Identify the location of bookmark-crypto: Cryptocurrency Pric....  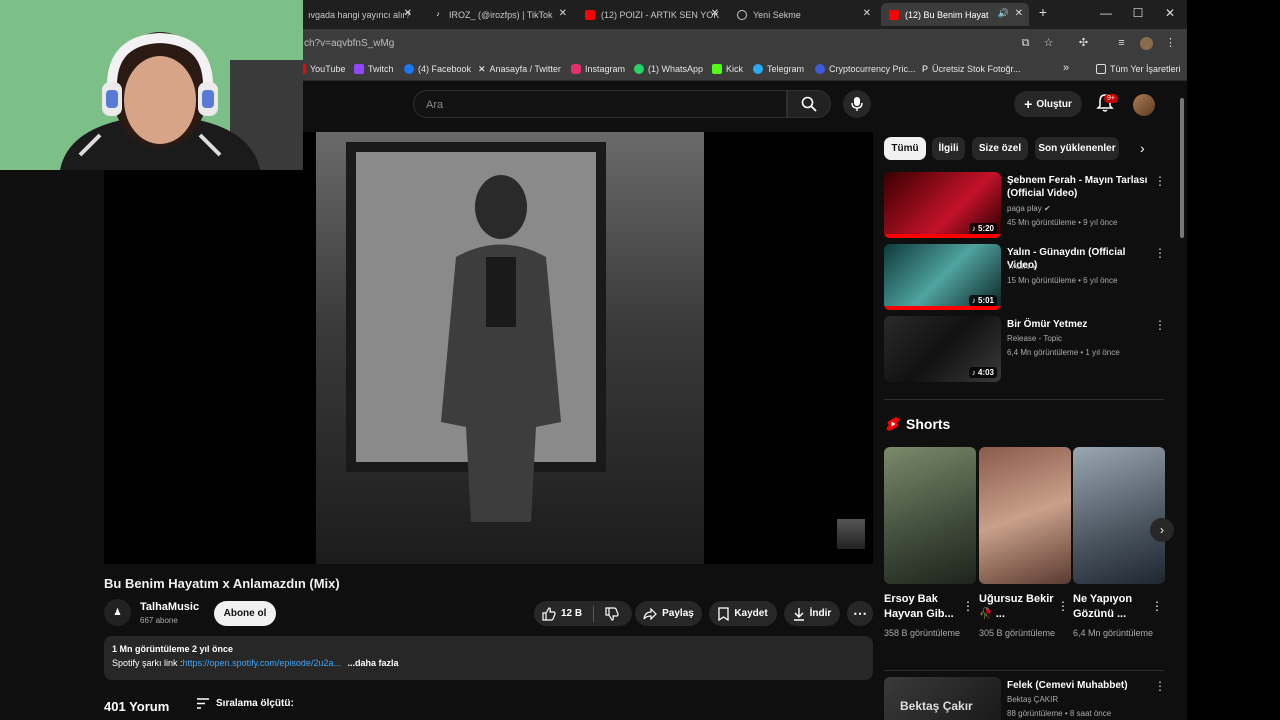
(865, 69).